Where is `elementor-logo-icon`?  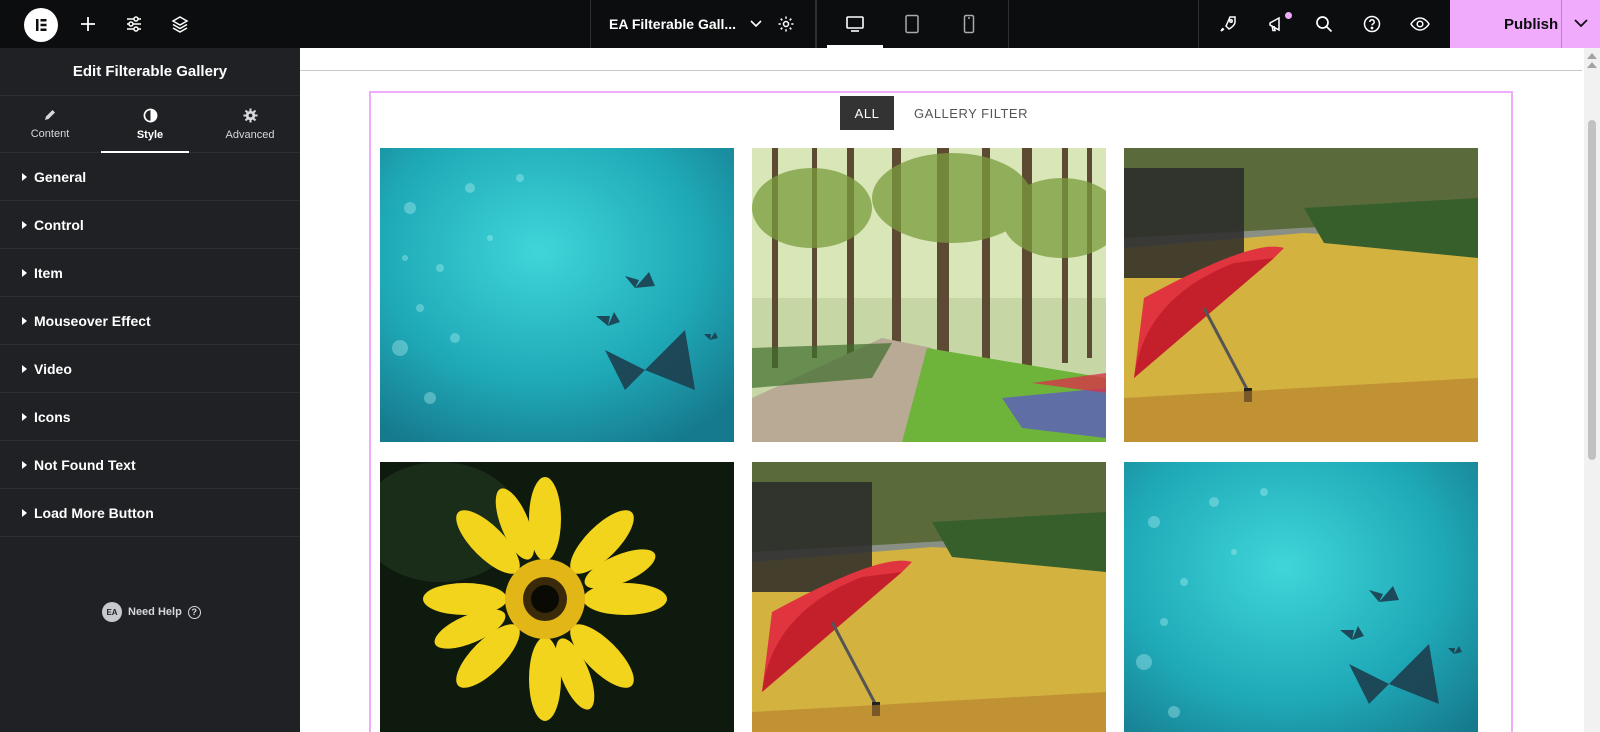 elementor-logo-icon is located at coordinates (41, 25).